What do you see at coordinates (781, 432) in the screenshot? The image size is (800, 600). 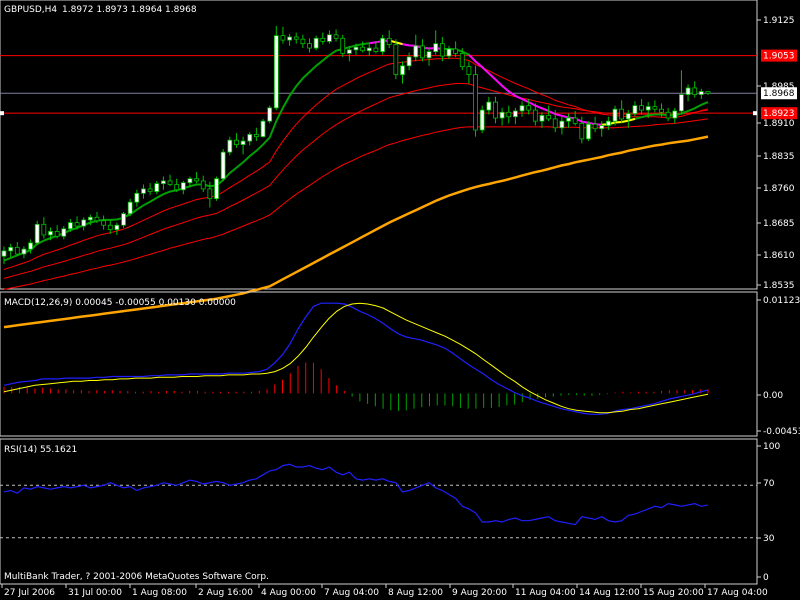 I see `macd-tick-label: -0.00453` at bounding box center [781, 432].